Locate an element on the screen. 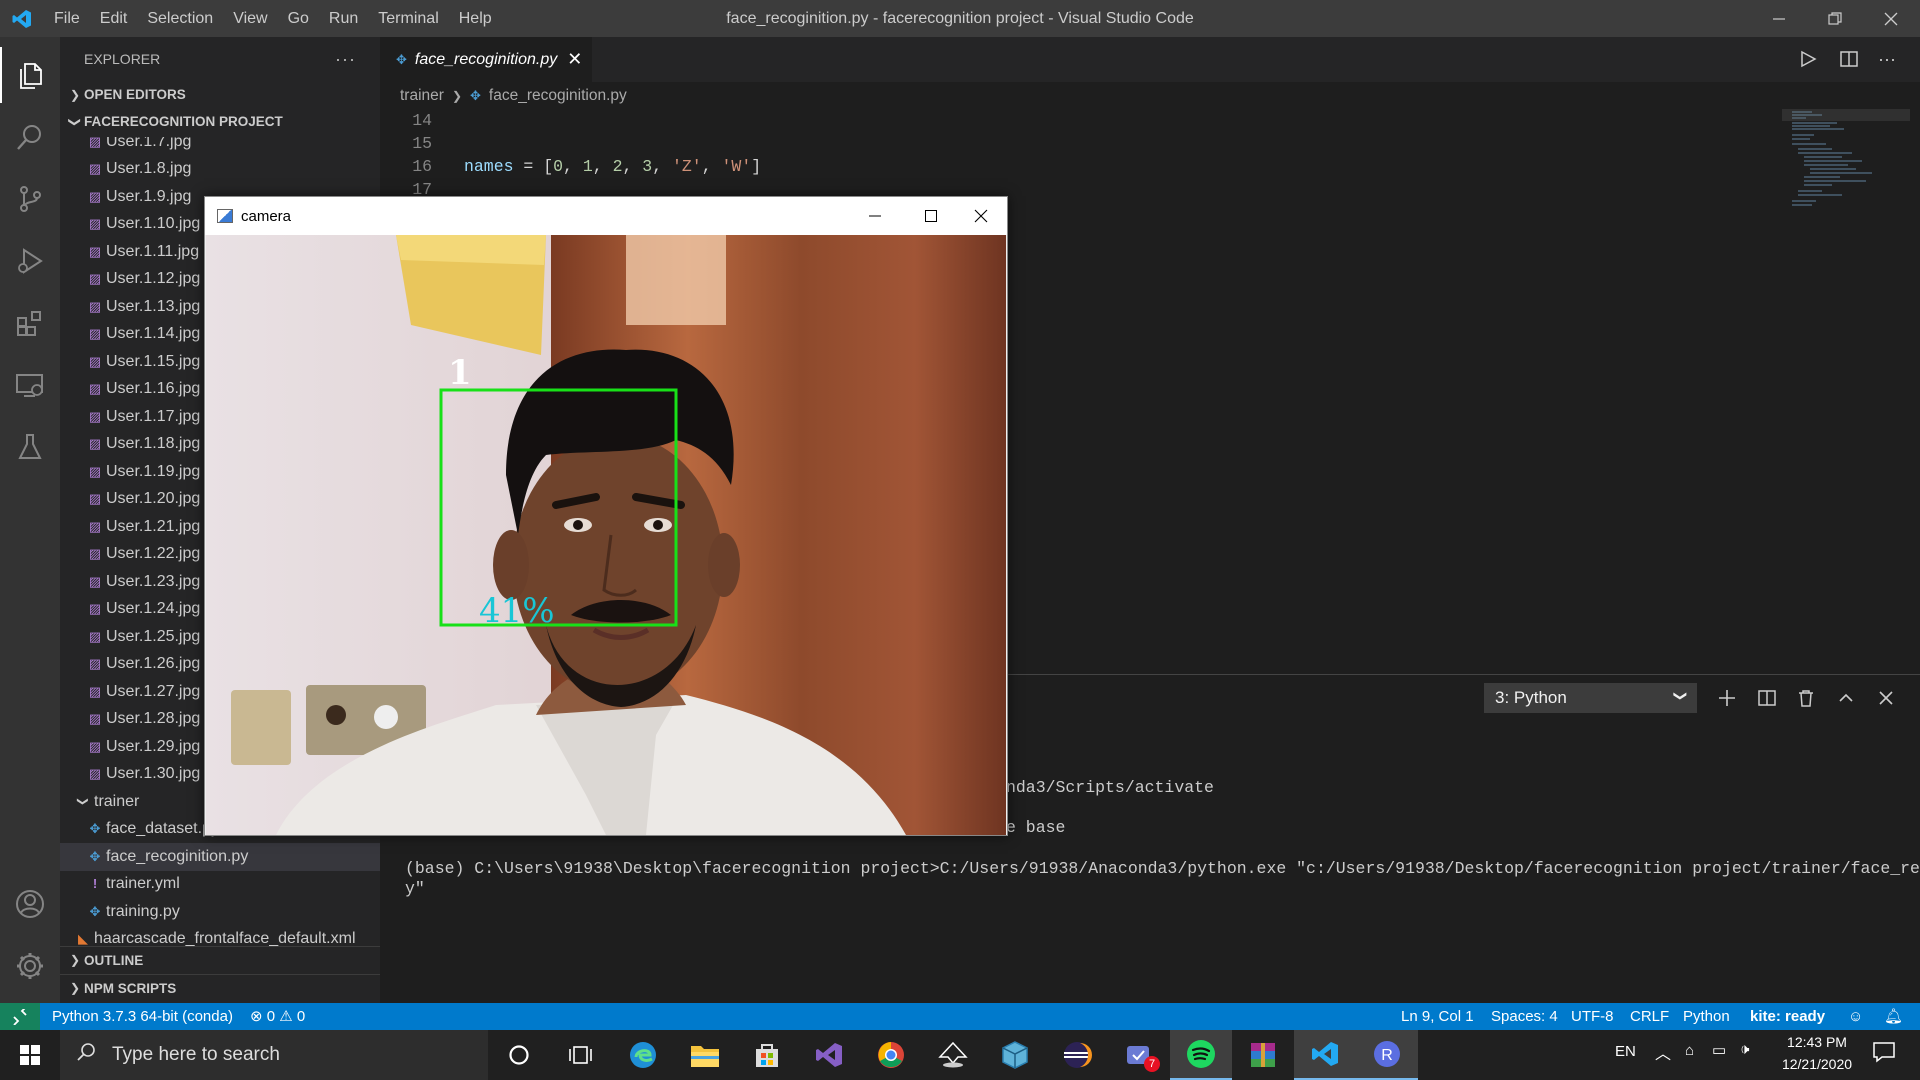  action-center-icon is located at coordinates (1884, 1054).